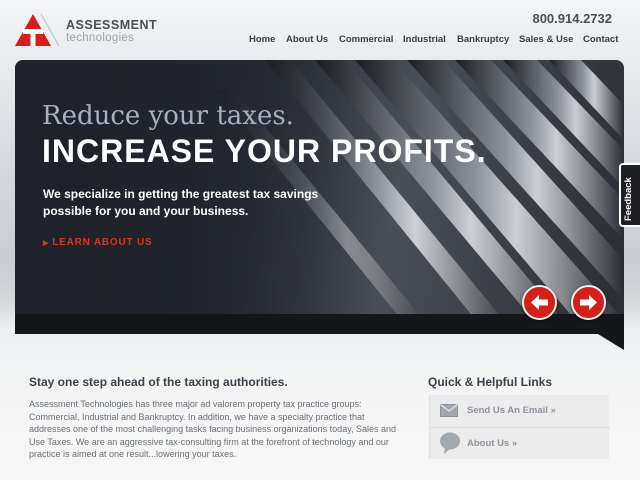 The width and height of the screenshot is (640, 480). What do you see at coordinates (46, 243) in the screenshot?
I see `triangle-right-icon: ▶` at bounding box center [46, 243].